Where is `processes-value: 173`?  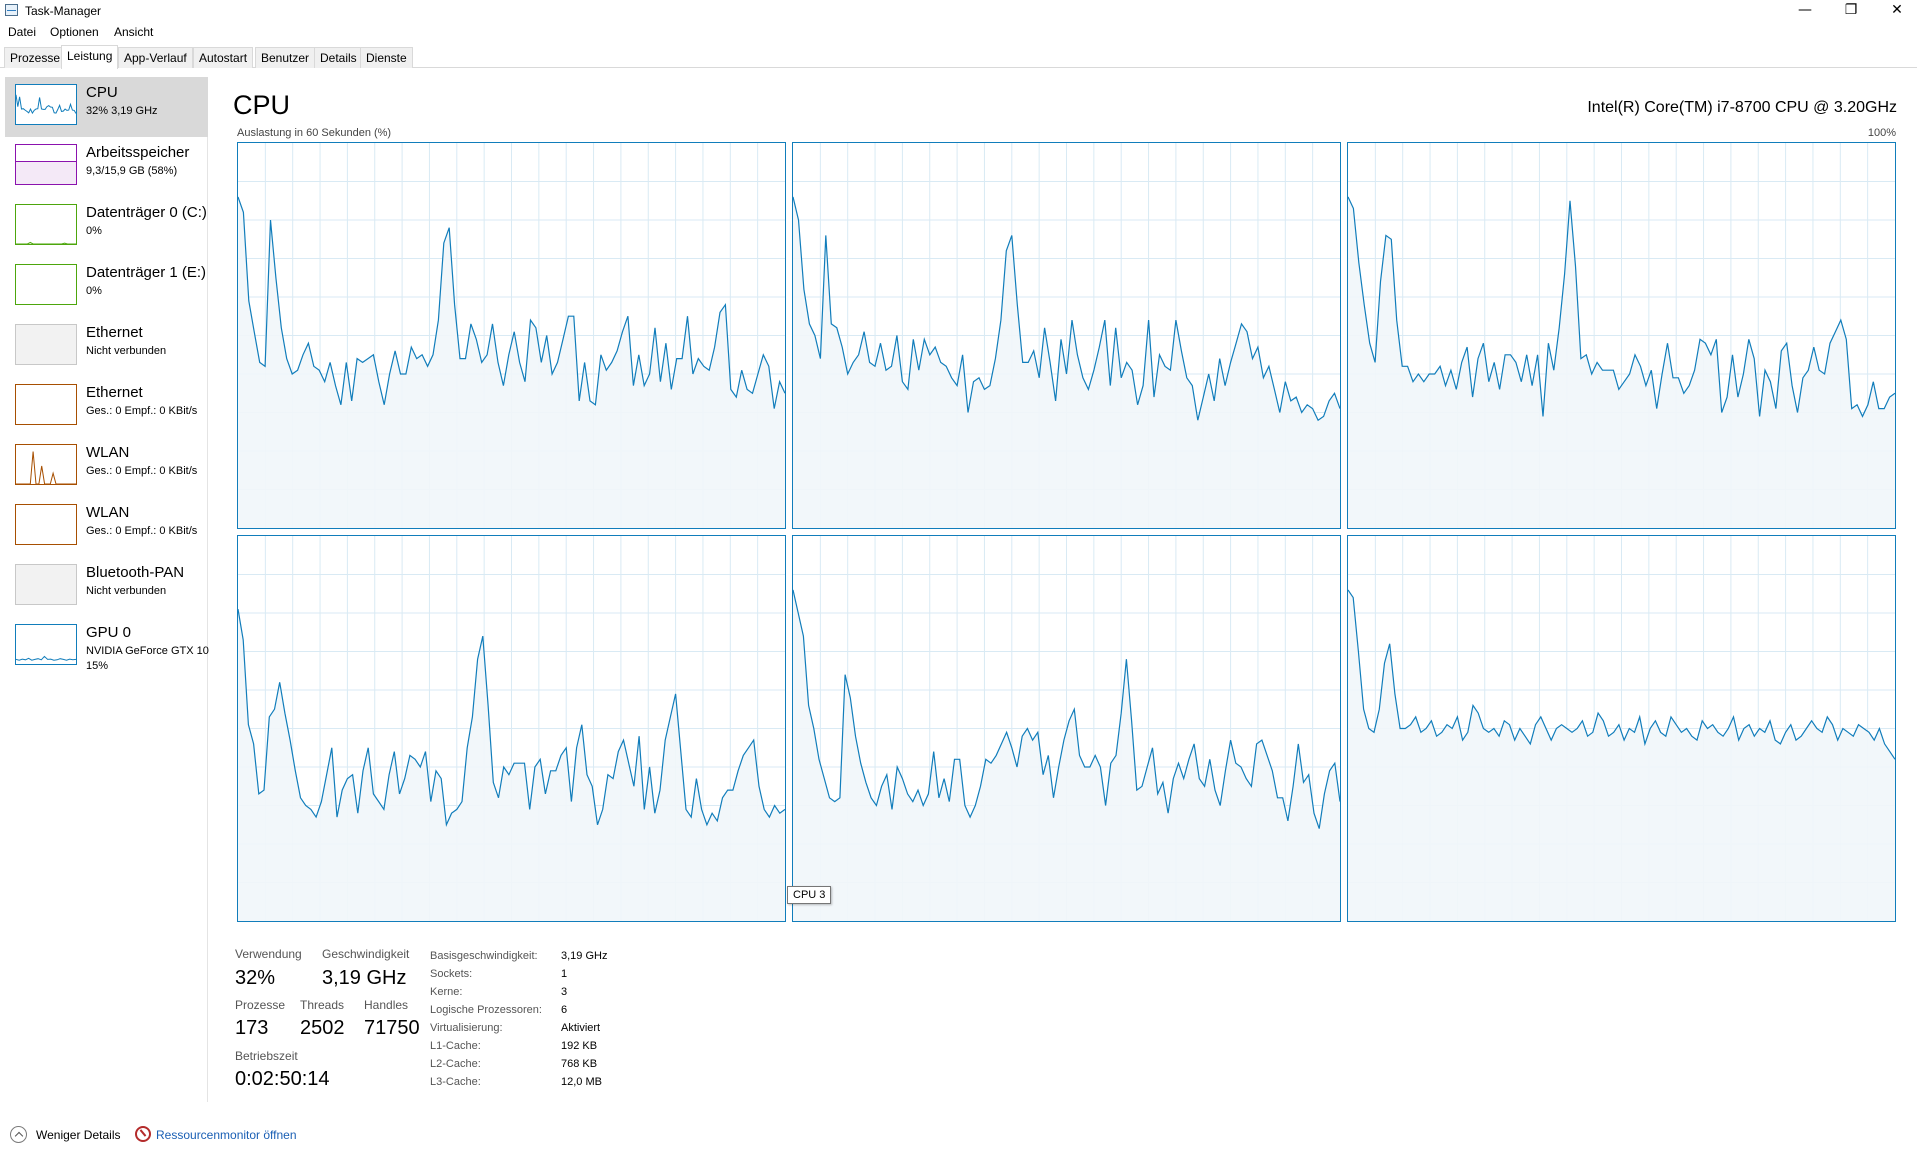 processes-value: 173 is located at coordinates (252, 1028).